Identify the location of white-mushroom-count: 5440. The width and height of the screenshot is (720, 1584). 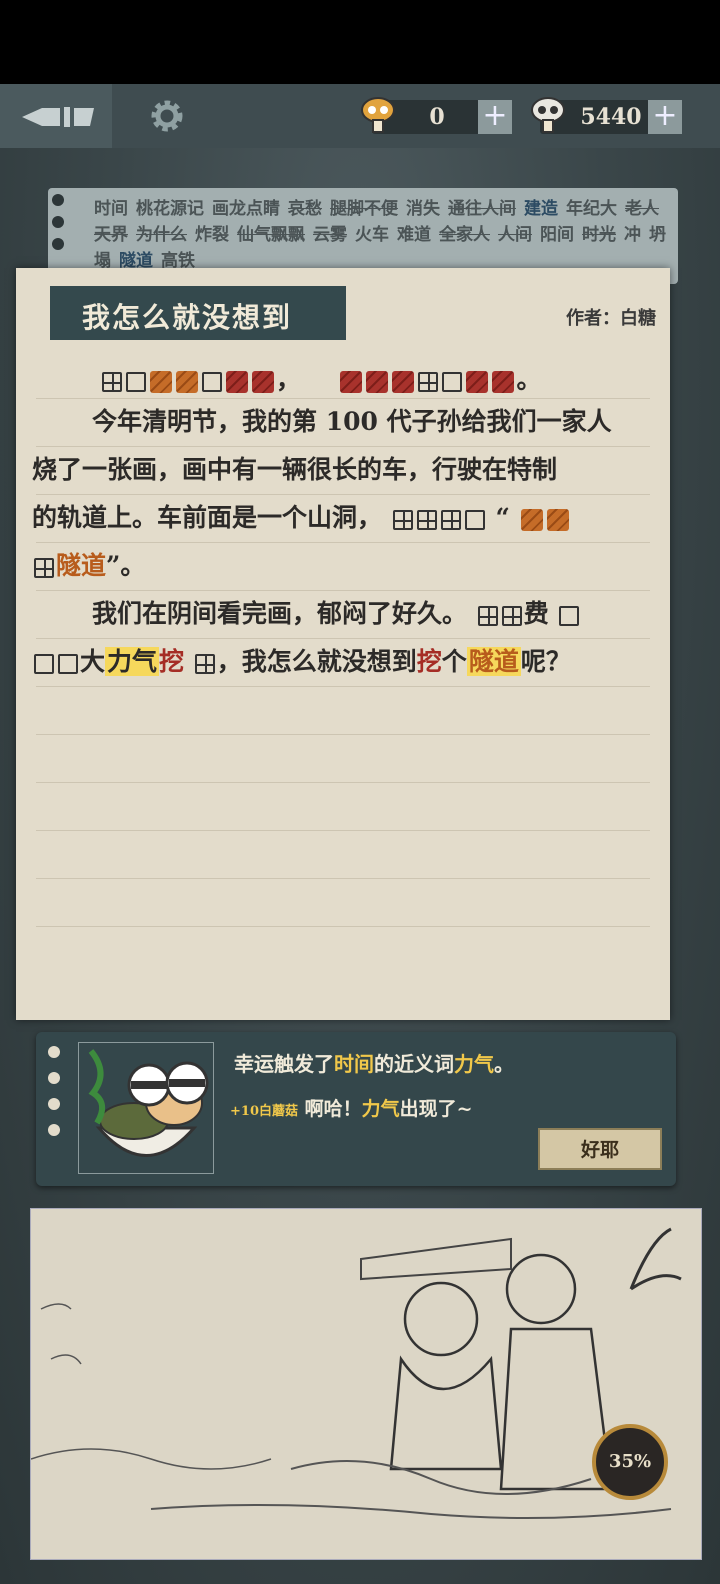
(611, 117).